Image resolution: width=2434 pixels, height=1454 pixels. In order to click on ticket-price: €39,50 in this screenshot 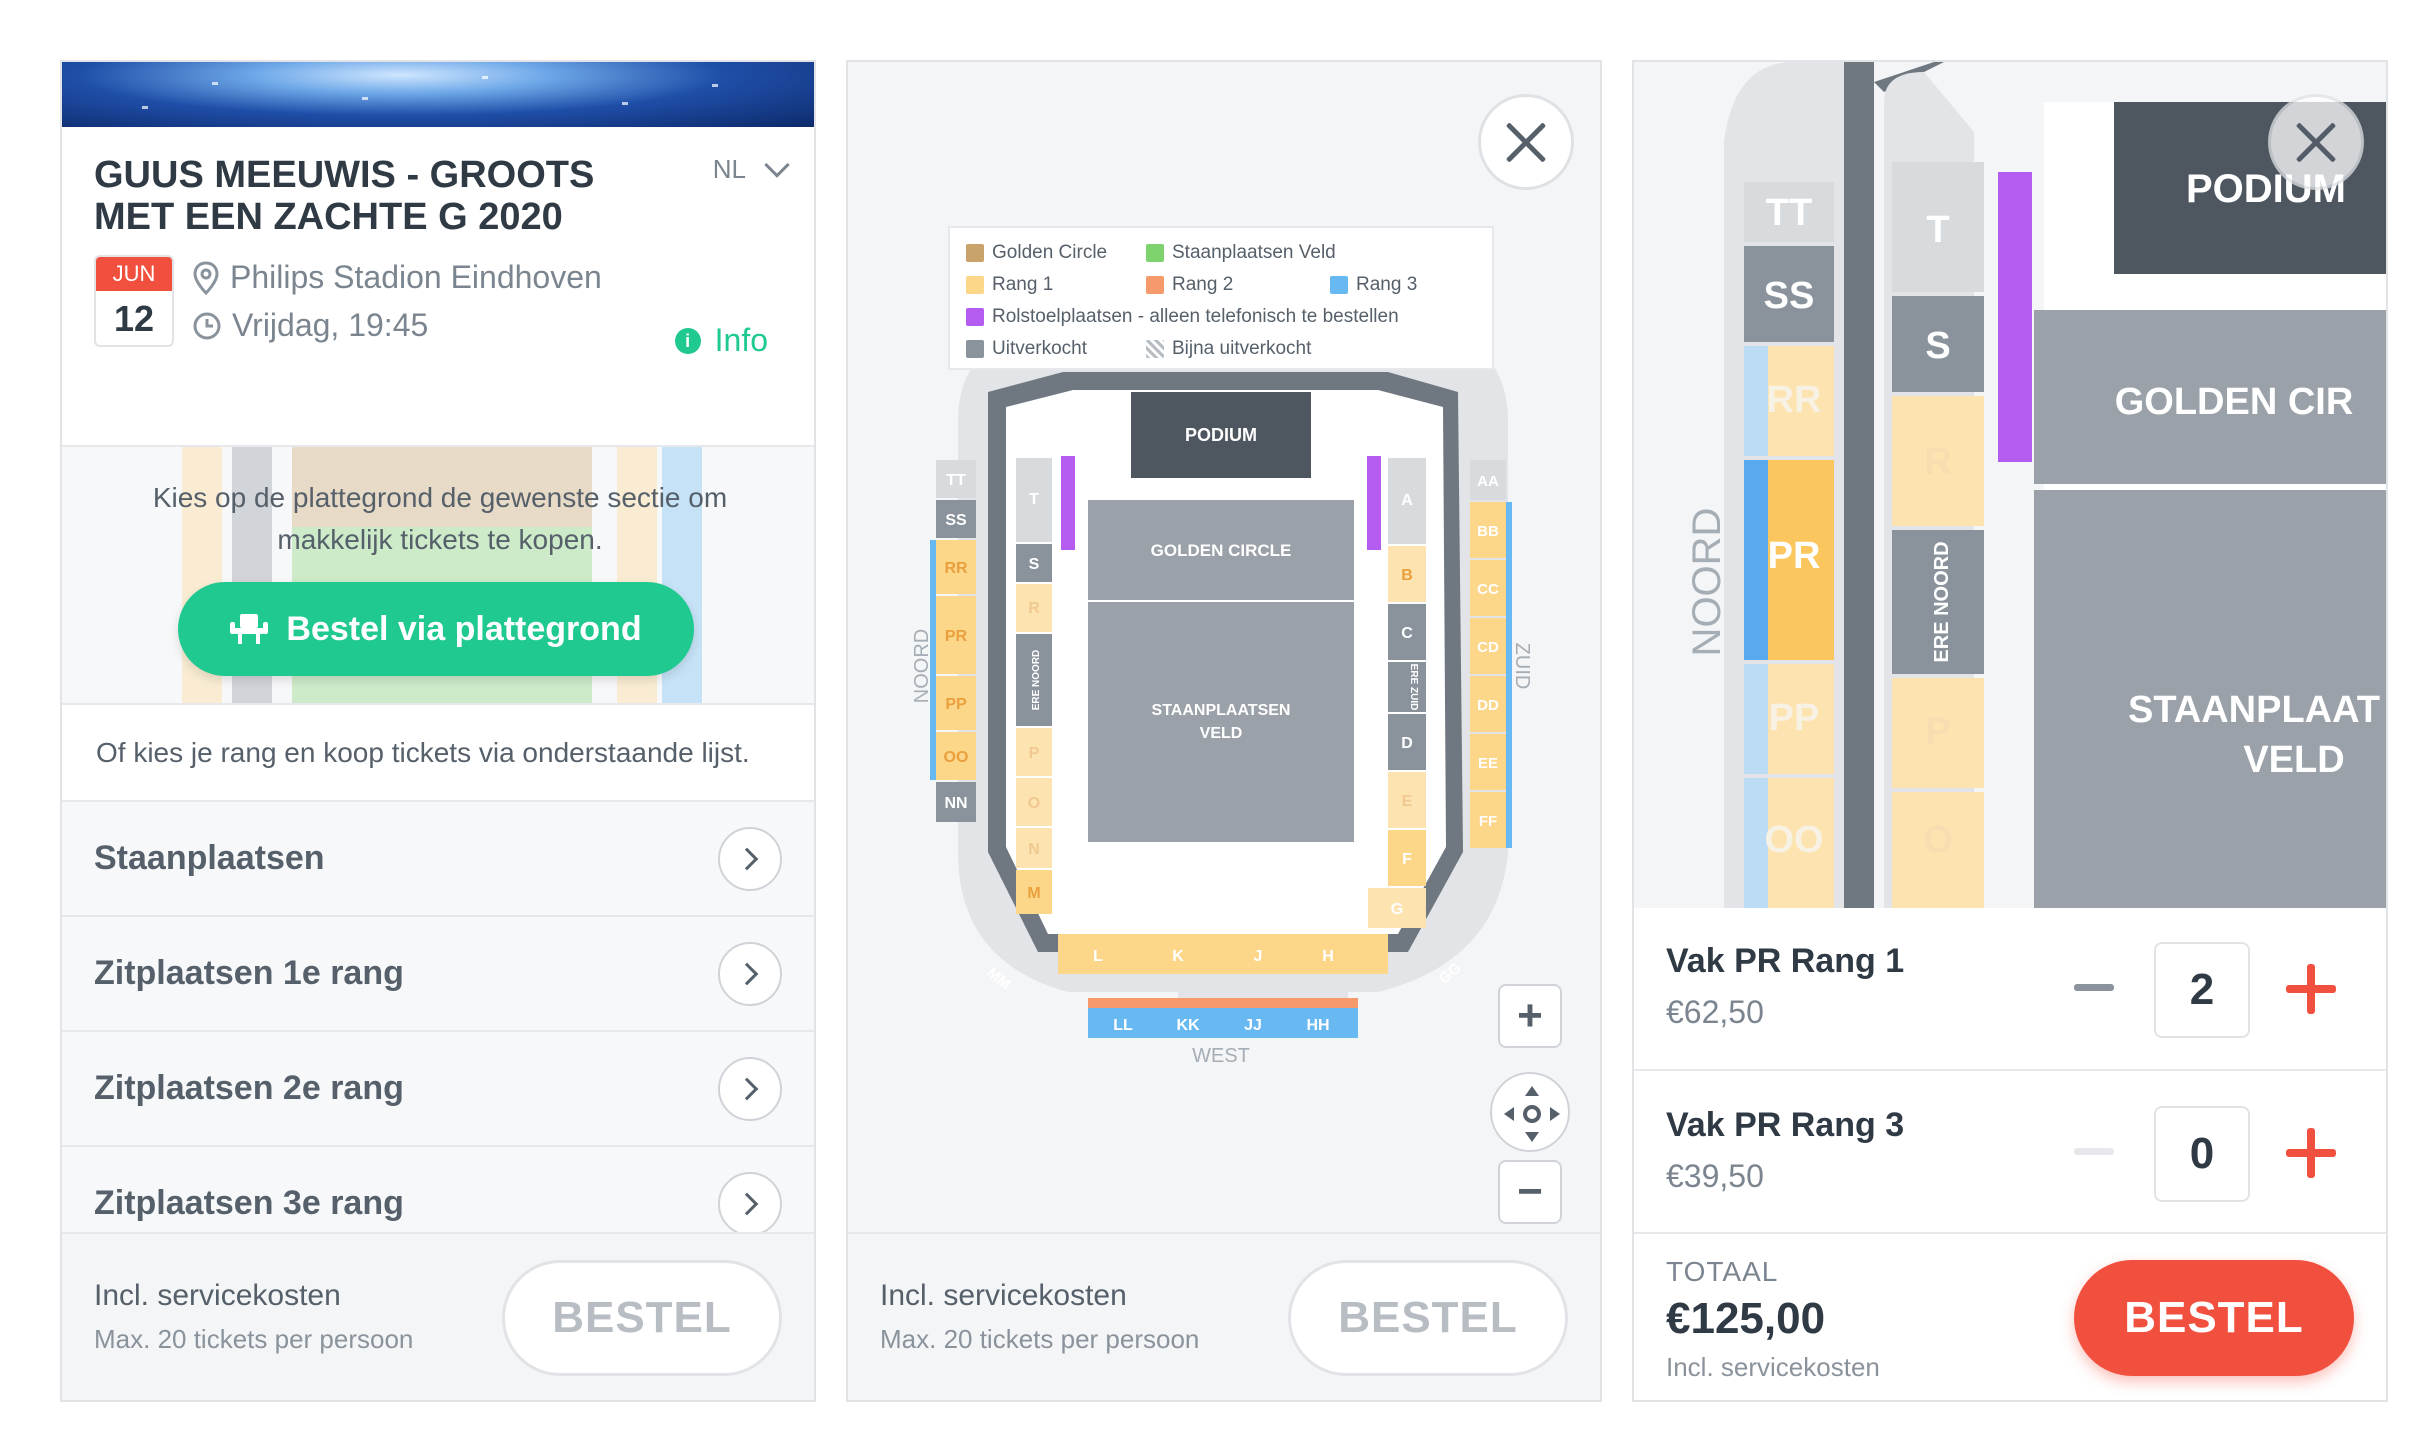, I will do `click(1715, 1176)`.